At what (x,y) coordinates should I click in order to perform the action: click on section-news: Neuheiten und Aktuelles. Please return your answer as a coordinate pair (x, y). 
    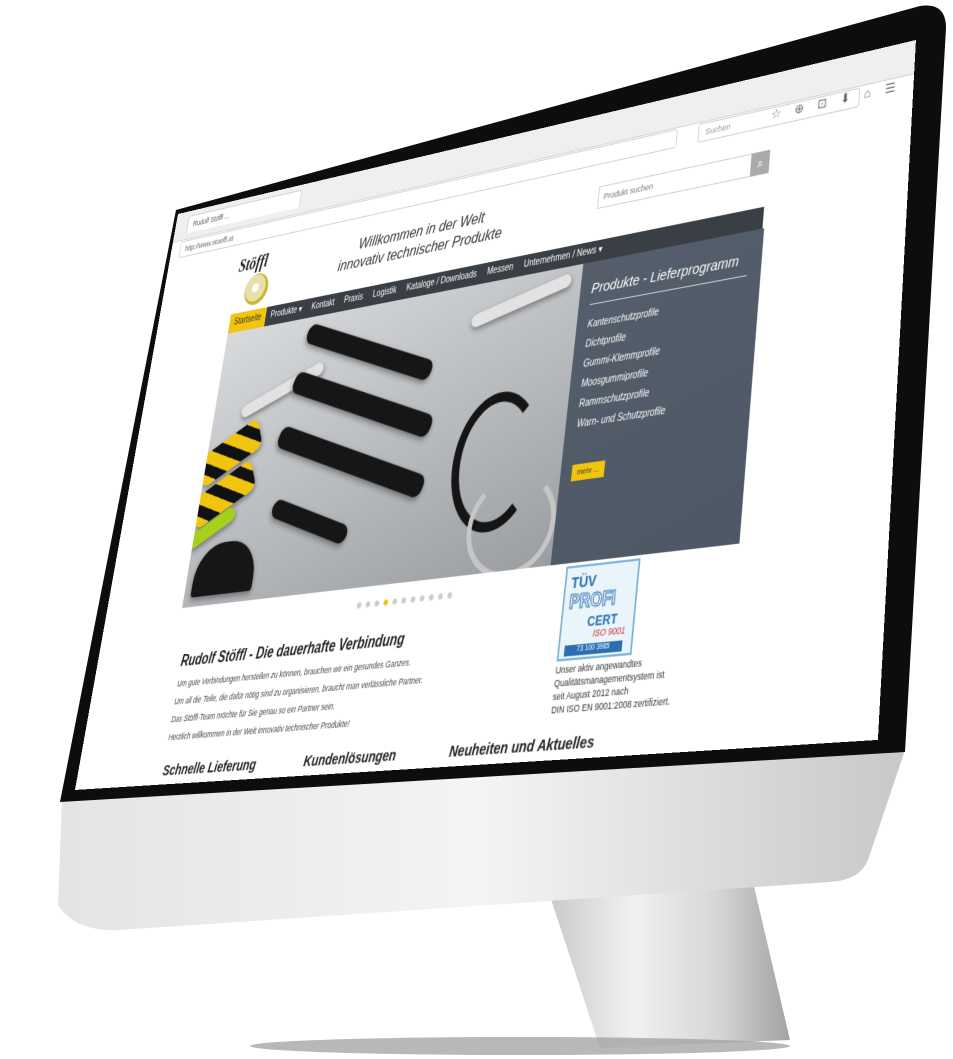
    Looking at the image, I should click on (522, 747).